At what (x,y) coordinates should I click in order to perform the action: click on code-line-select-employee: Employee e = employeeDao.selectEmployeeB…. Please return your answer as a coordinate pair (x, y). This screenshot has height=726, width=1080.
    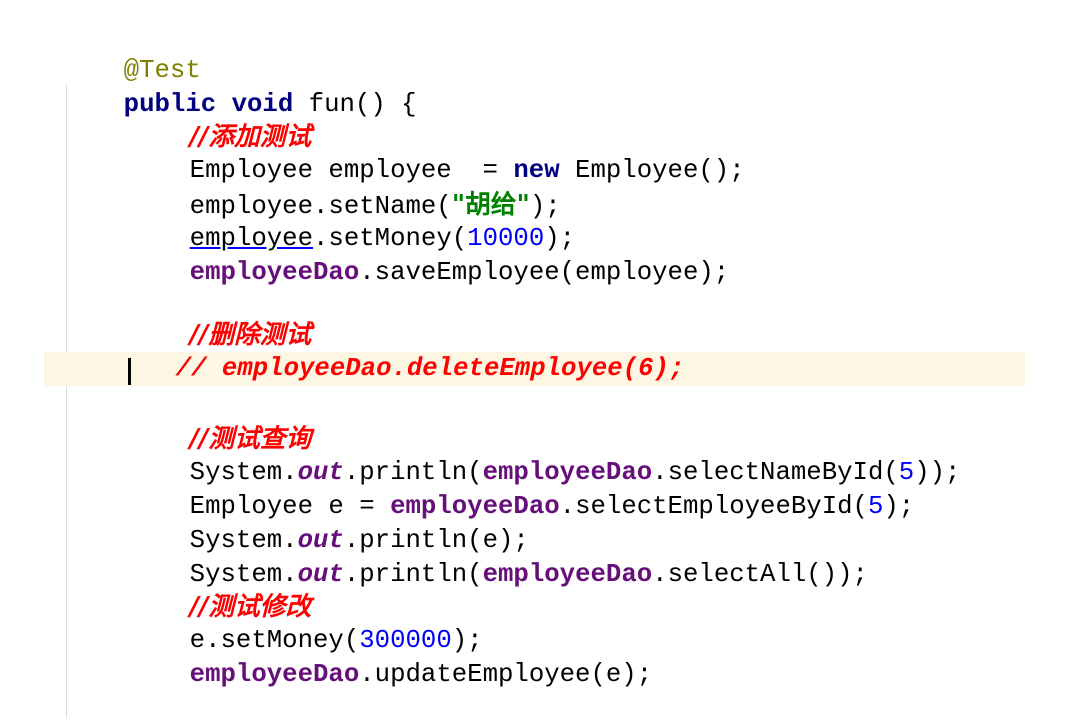
    Looking at the image, I should click on (521, 488).